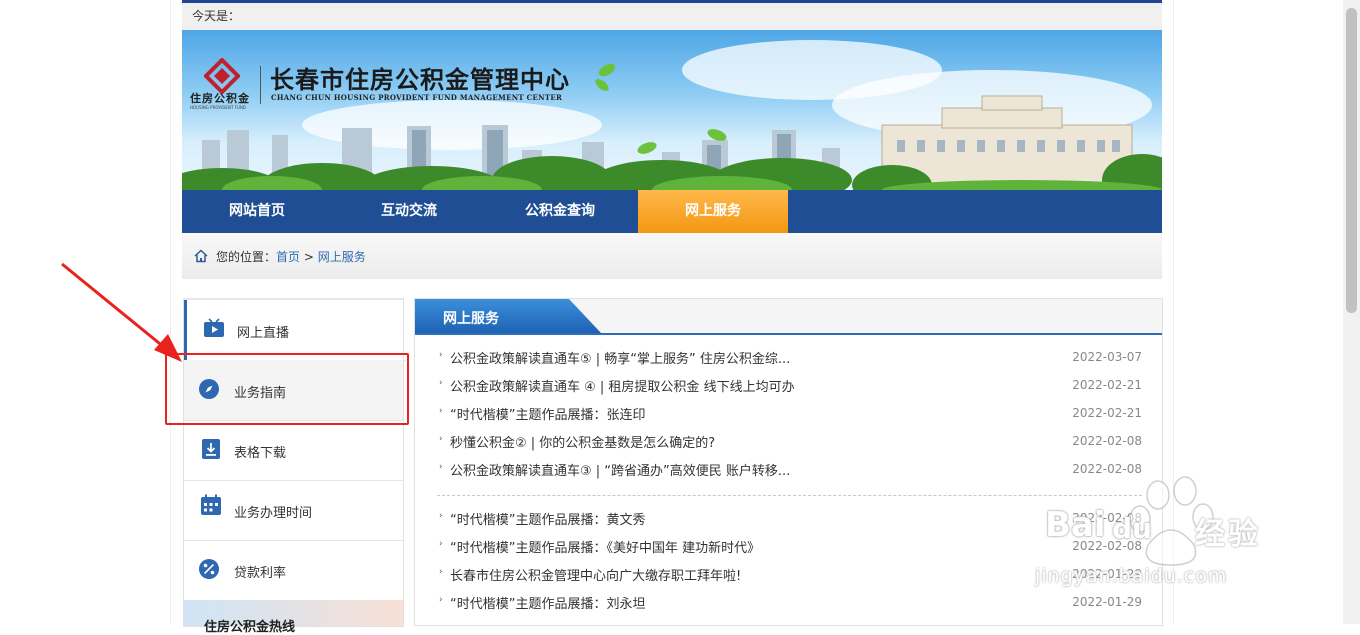 The height and width of the screenshot is (635, 1360). What do you see at coordinates (471, 319) in the screenshot?
I see `section-title: 网上服务` at bounding box center [471, 319].